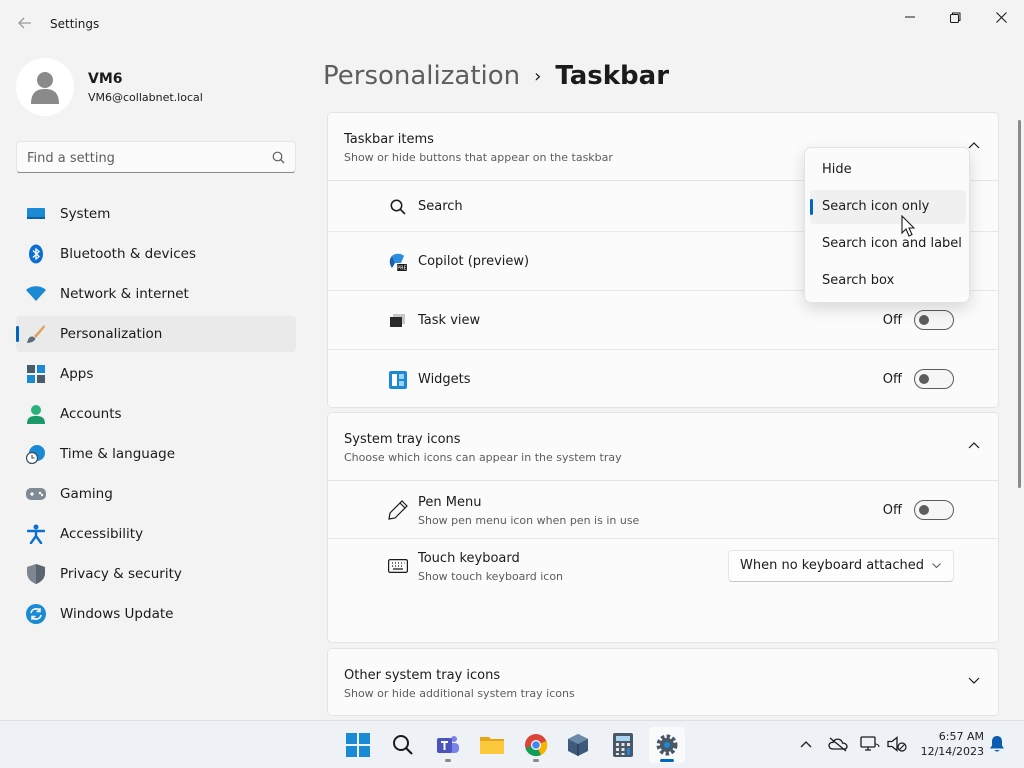 This screenshot has width=1024, height=768. Describe the element at coordinates (934, 510) in the screenshot. I see `pen-menu-toggle` at that location.